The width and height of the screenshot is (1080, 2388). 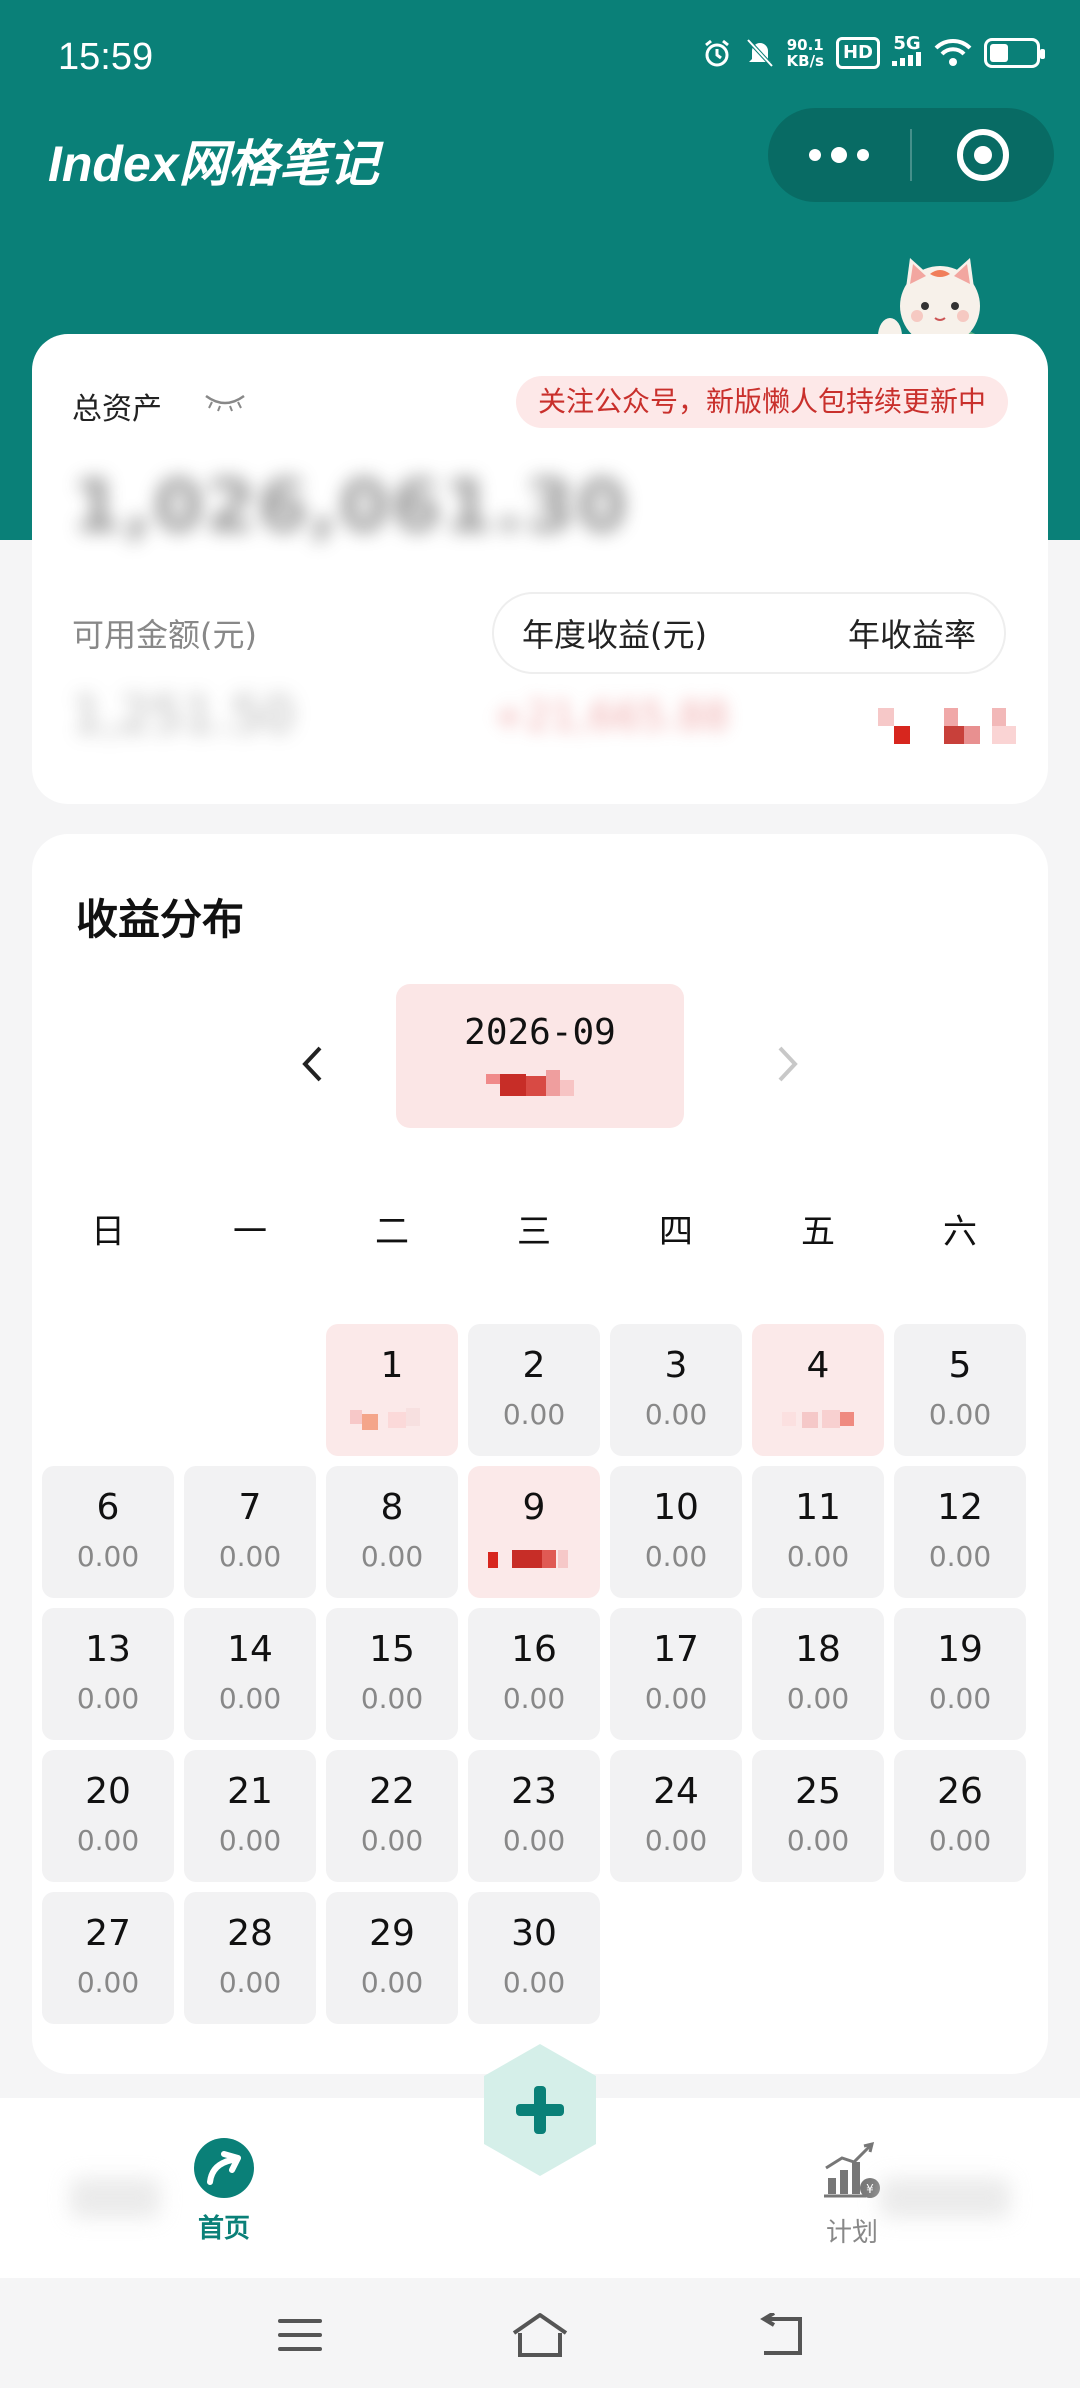 What do you see at coordinates (250, 1958) in the screenshot?
I see `calendar-day: 28 0.00` at bounding box center [250, 1958].